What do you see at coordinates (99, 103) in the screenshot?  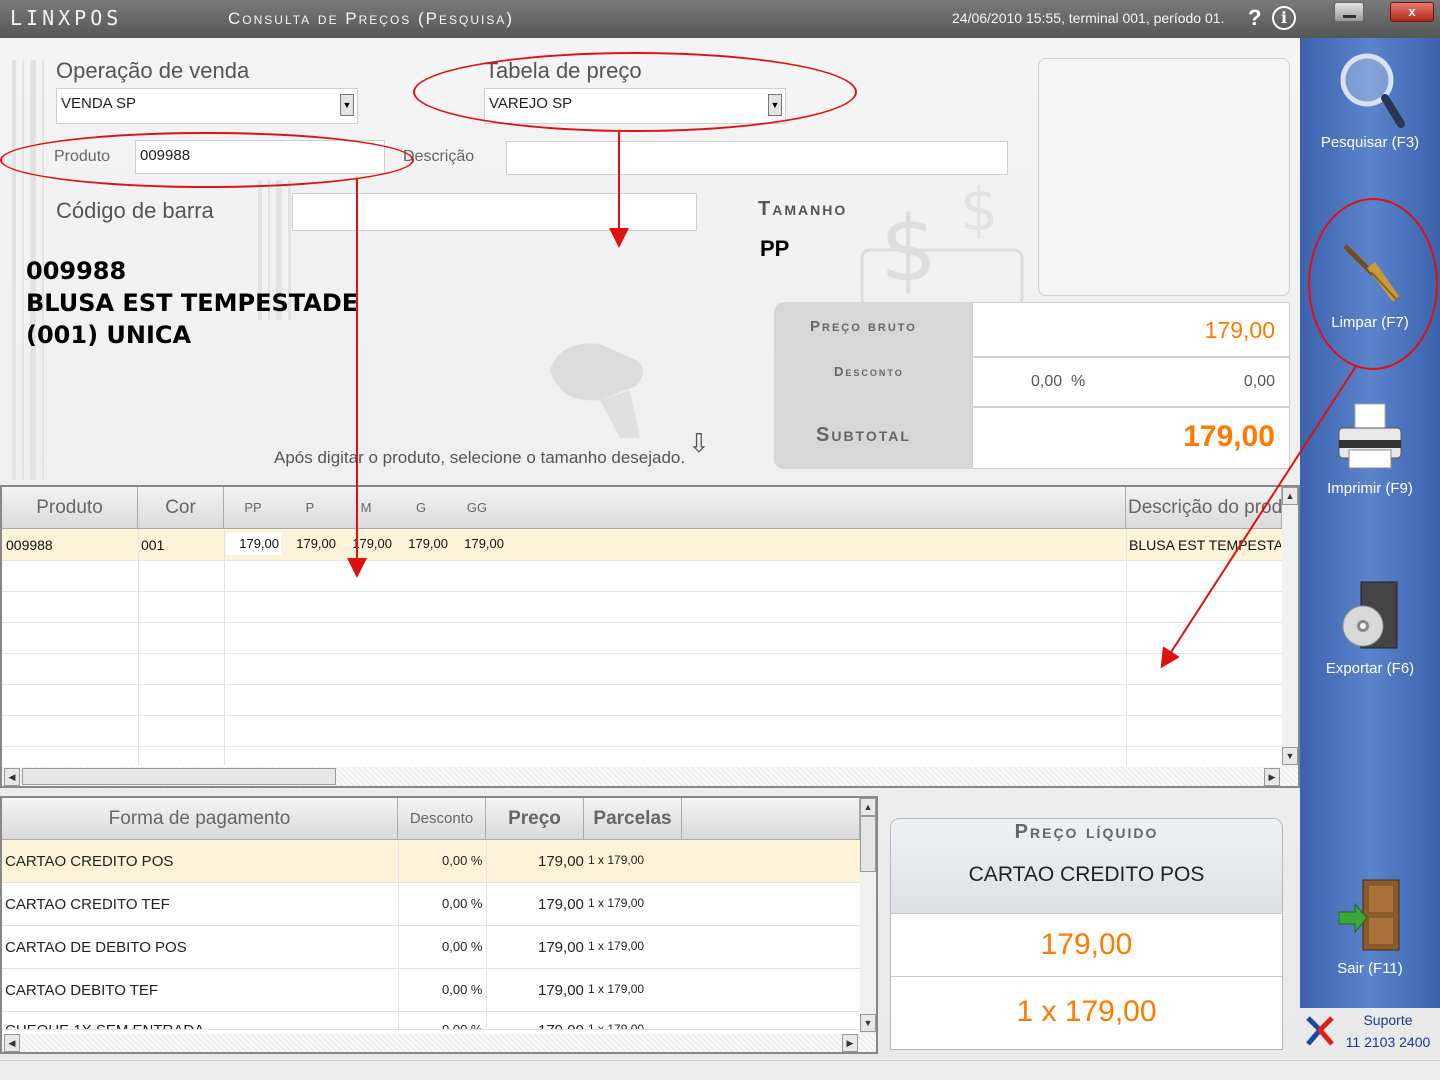 I see `operacao-value: VENDA SP` at bounding box center [99, 103].